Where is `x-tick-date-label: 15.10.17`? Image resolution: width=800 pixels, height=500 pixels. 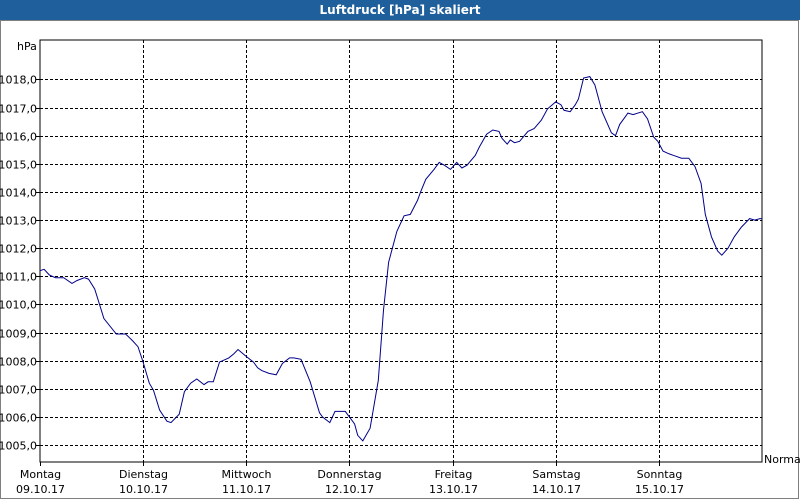
x-tick-date-label: 15.10.17 is located at coordinates (659, 489).